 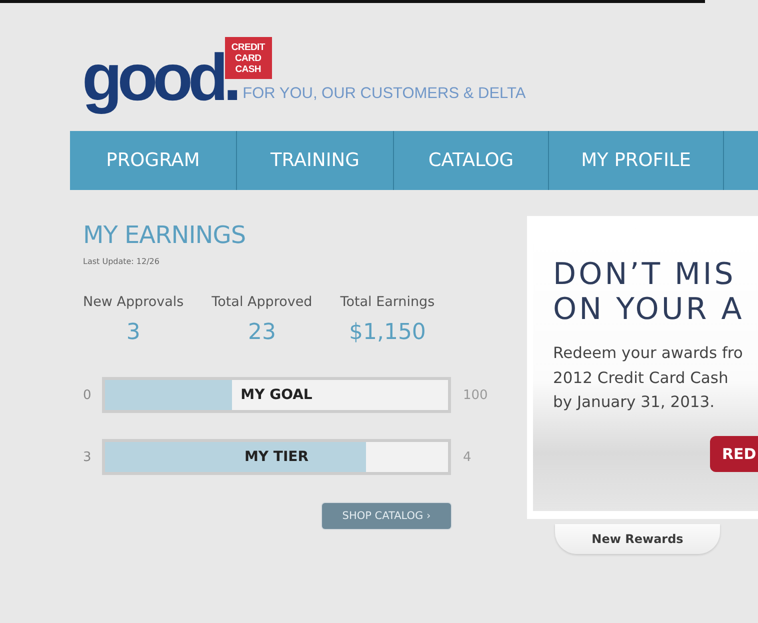 What do you see at coordinates (248, 58) in the screenshot?
I see `badge-text: CARD` at bounding box center [248, 58].